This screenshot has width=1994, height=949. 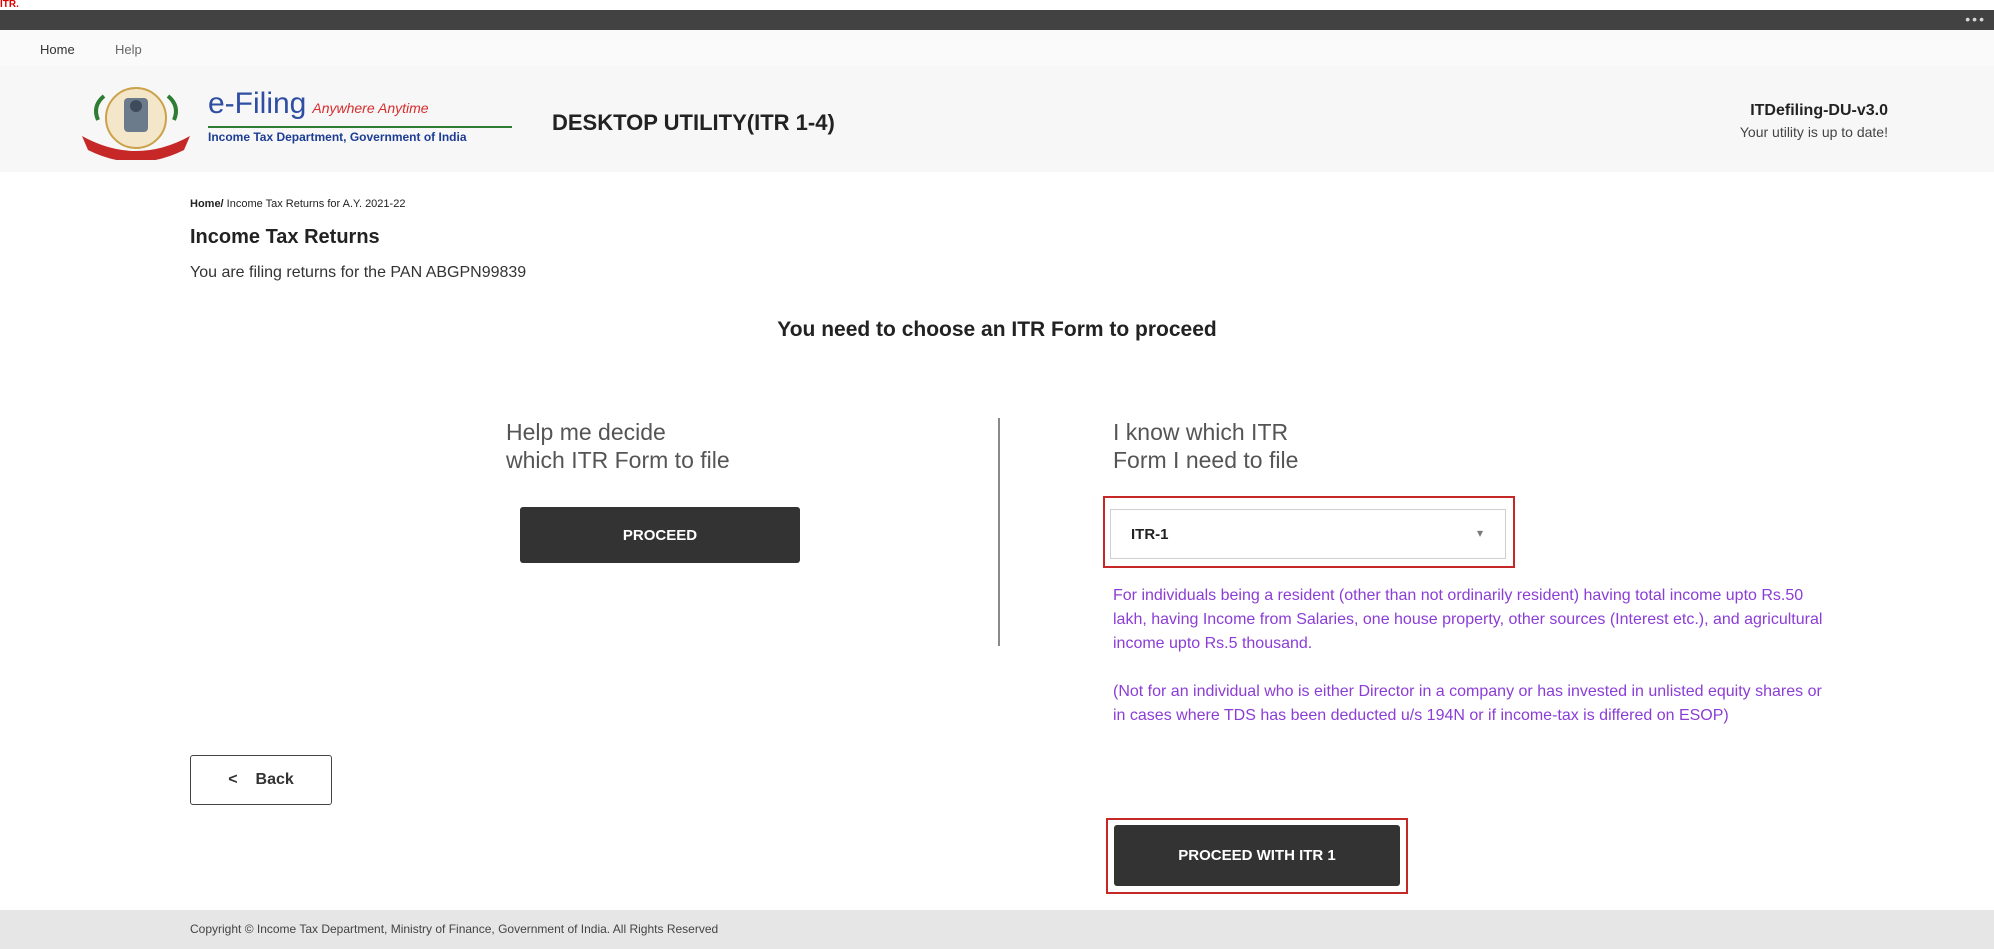 What do you see at coordinates (997, 20) in the screenshot?
I see `window-titlebar: •••` at bounding box center [997, 20].